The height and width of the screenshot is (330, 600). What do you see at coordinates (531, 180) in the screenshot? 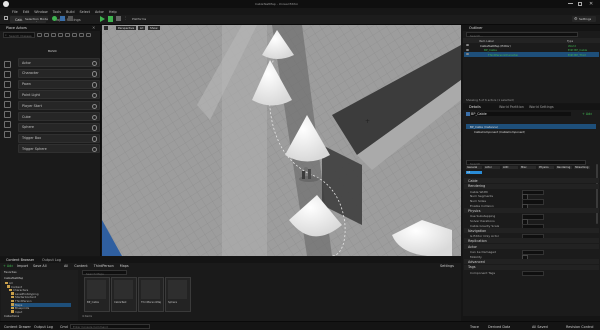
I see `section-cable: Cable` at bounding box center [531, 180].